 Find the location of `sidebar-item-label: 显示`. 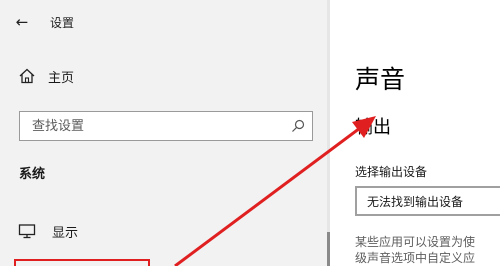

sidebar-item-label: 显示 is located at coordinates (65, 233).